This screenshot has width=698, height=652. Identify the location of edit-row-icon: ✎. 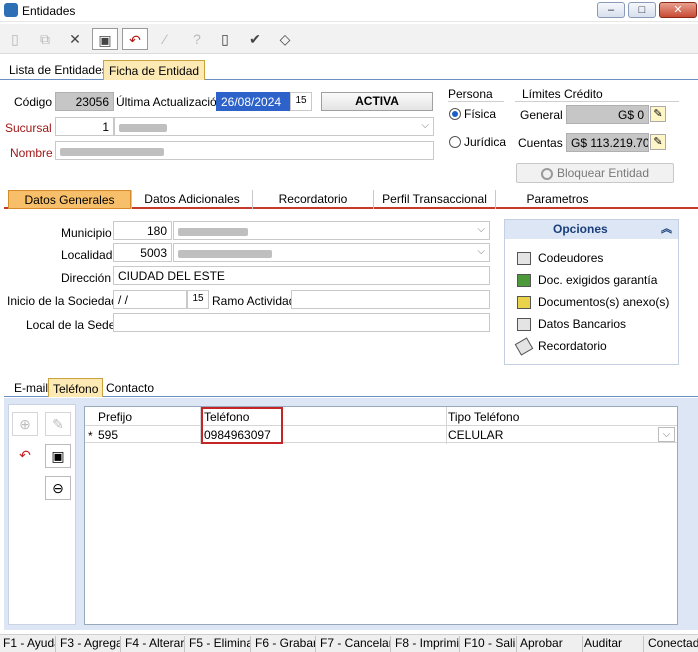
(58, 424).